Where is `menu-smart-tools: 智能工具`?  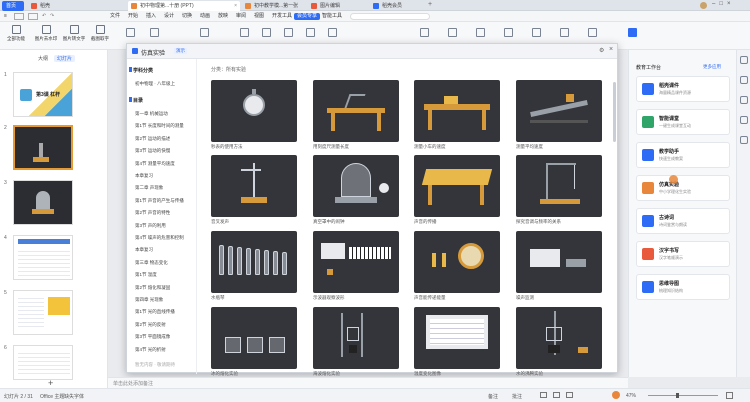 menu-smart-tools: 智能工具 is located at coordinates (332, 16).